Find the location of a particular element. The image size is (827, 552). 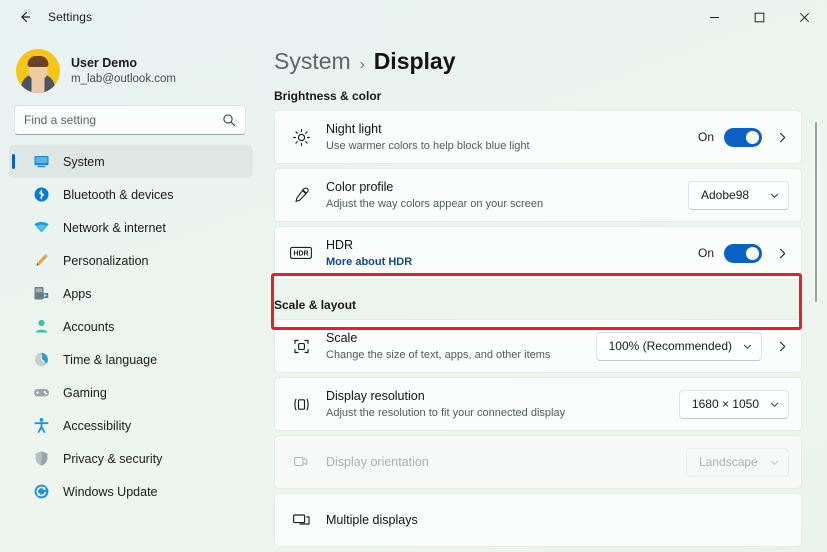

scale-icon is located at coordinates (301, 346).